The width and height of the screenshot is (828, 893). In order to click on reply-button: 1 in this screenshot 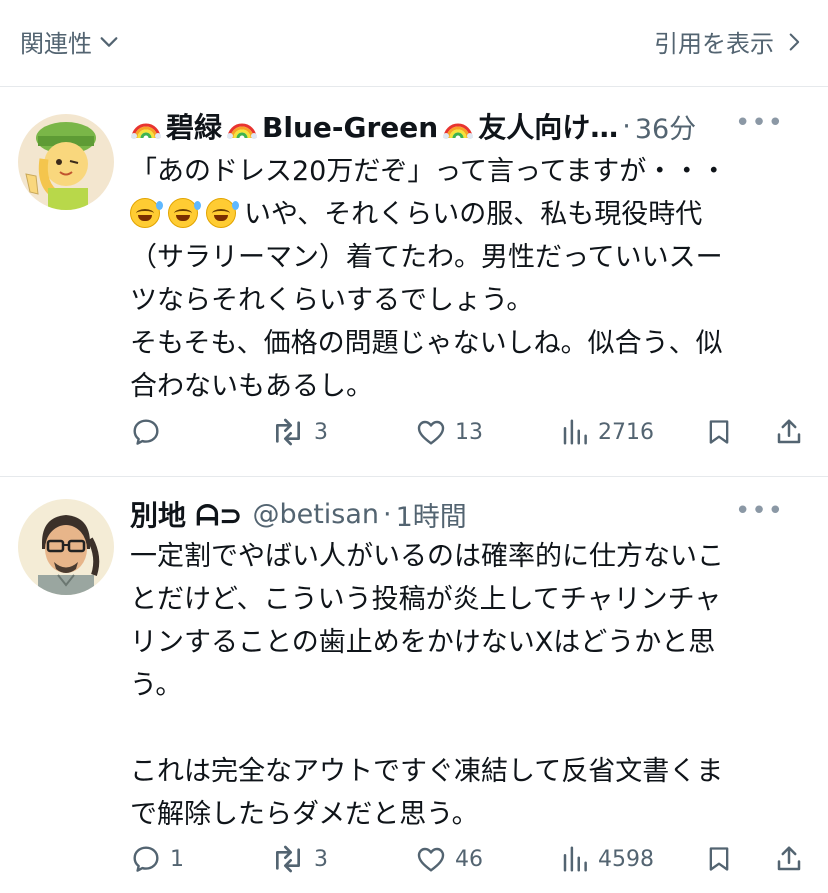, I will do `click(157, 859)`.